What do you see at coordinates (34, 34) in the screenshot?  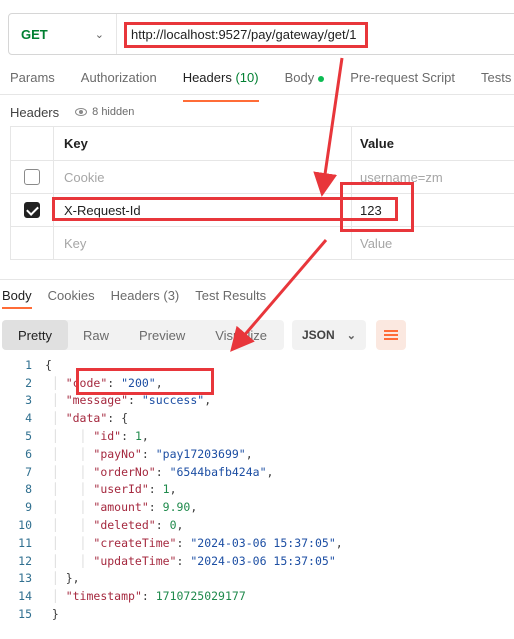 I see `method-label: GET` at bounding box center [34, 34].